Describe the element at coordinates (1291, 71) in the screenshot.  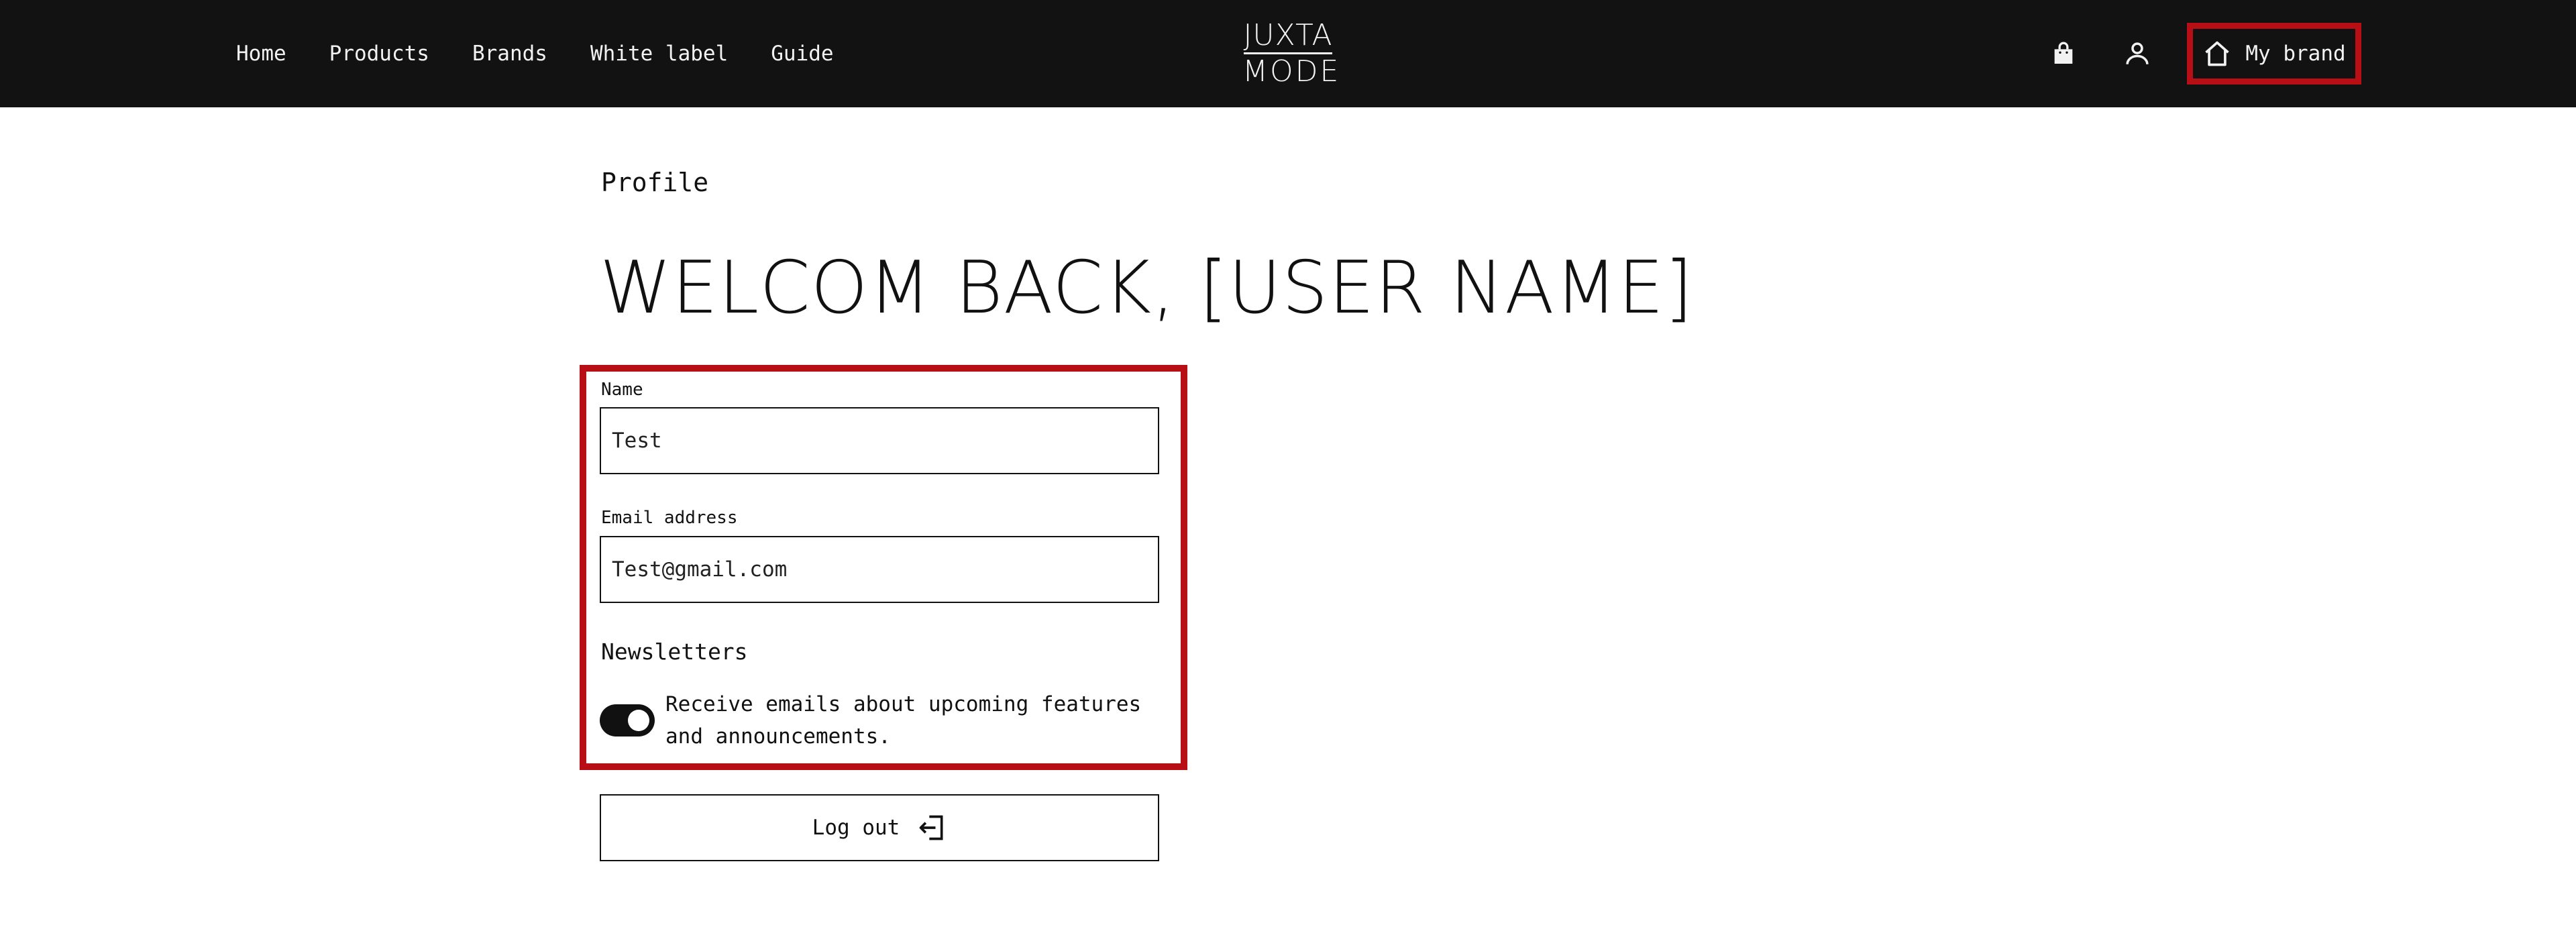
I see `logo-line-2: MODE` at that location.